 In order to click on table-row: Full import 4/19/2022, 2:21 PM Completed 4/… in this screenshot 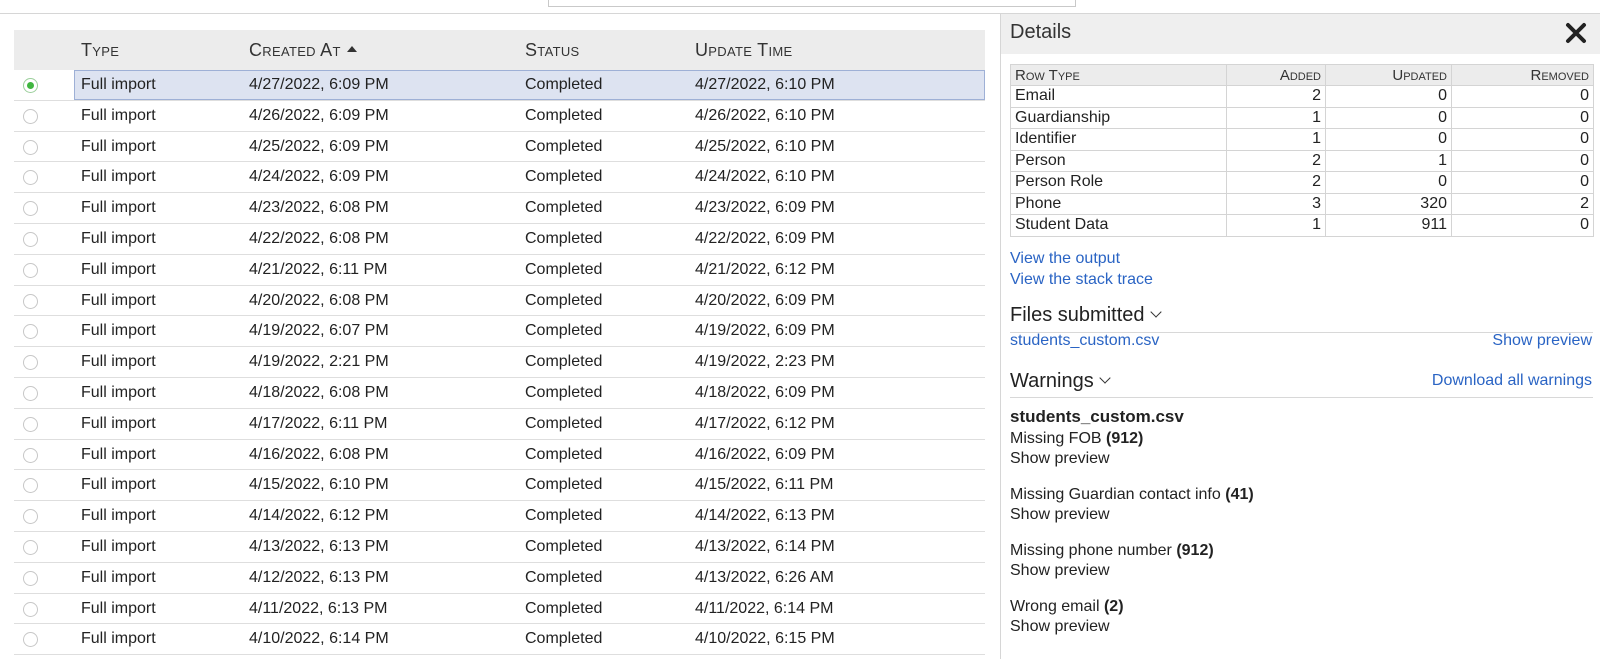, I will do `click(499, 362)`.